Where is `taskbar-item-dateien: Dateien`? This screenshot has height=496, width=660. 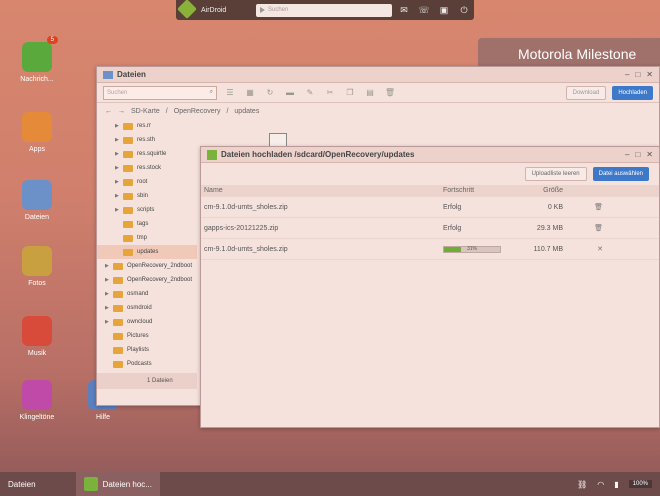 taskbar-item-dateien: Dateien is located at coordinates (22, 484).